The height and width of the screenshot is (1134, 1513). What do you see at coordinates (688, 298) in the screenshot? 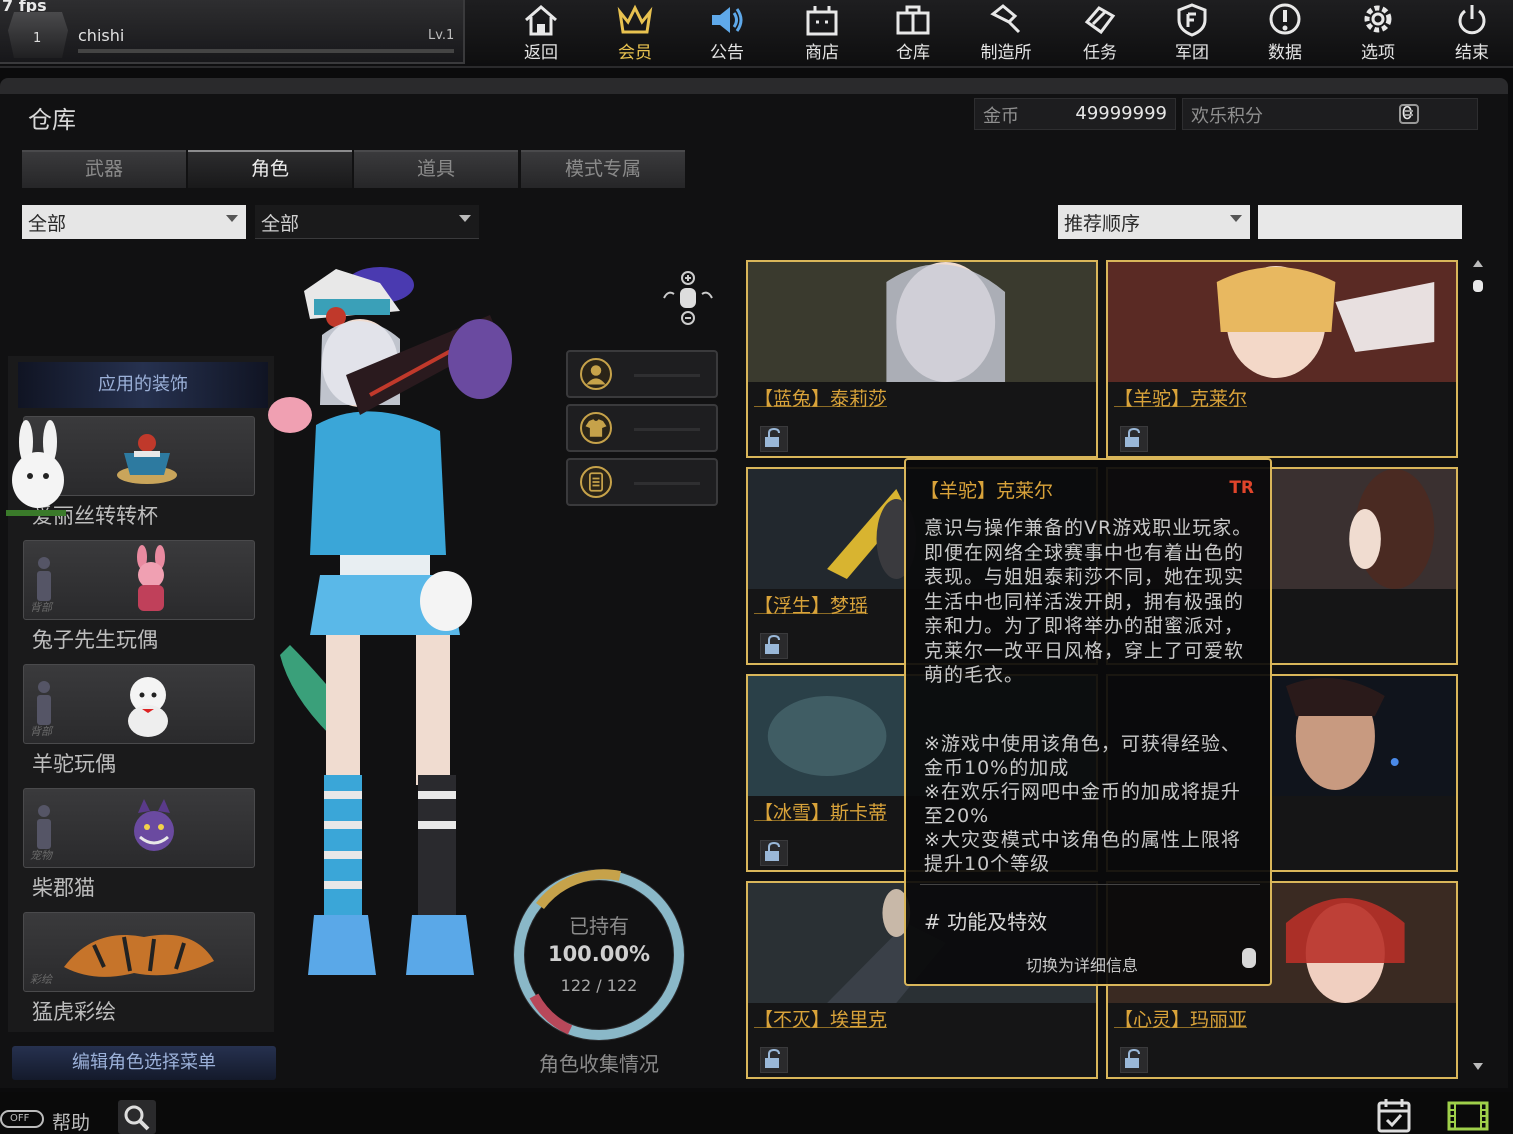
I see `rotate-control-icon` at bounding box center [688, 298].